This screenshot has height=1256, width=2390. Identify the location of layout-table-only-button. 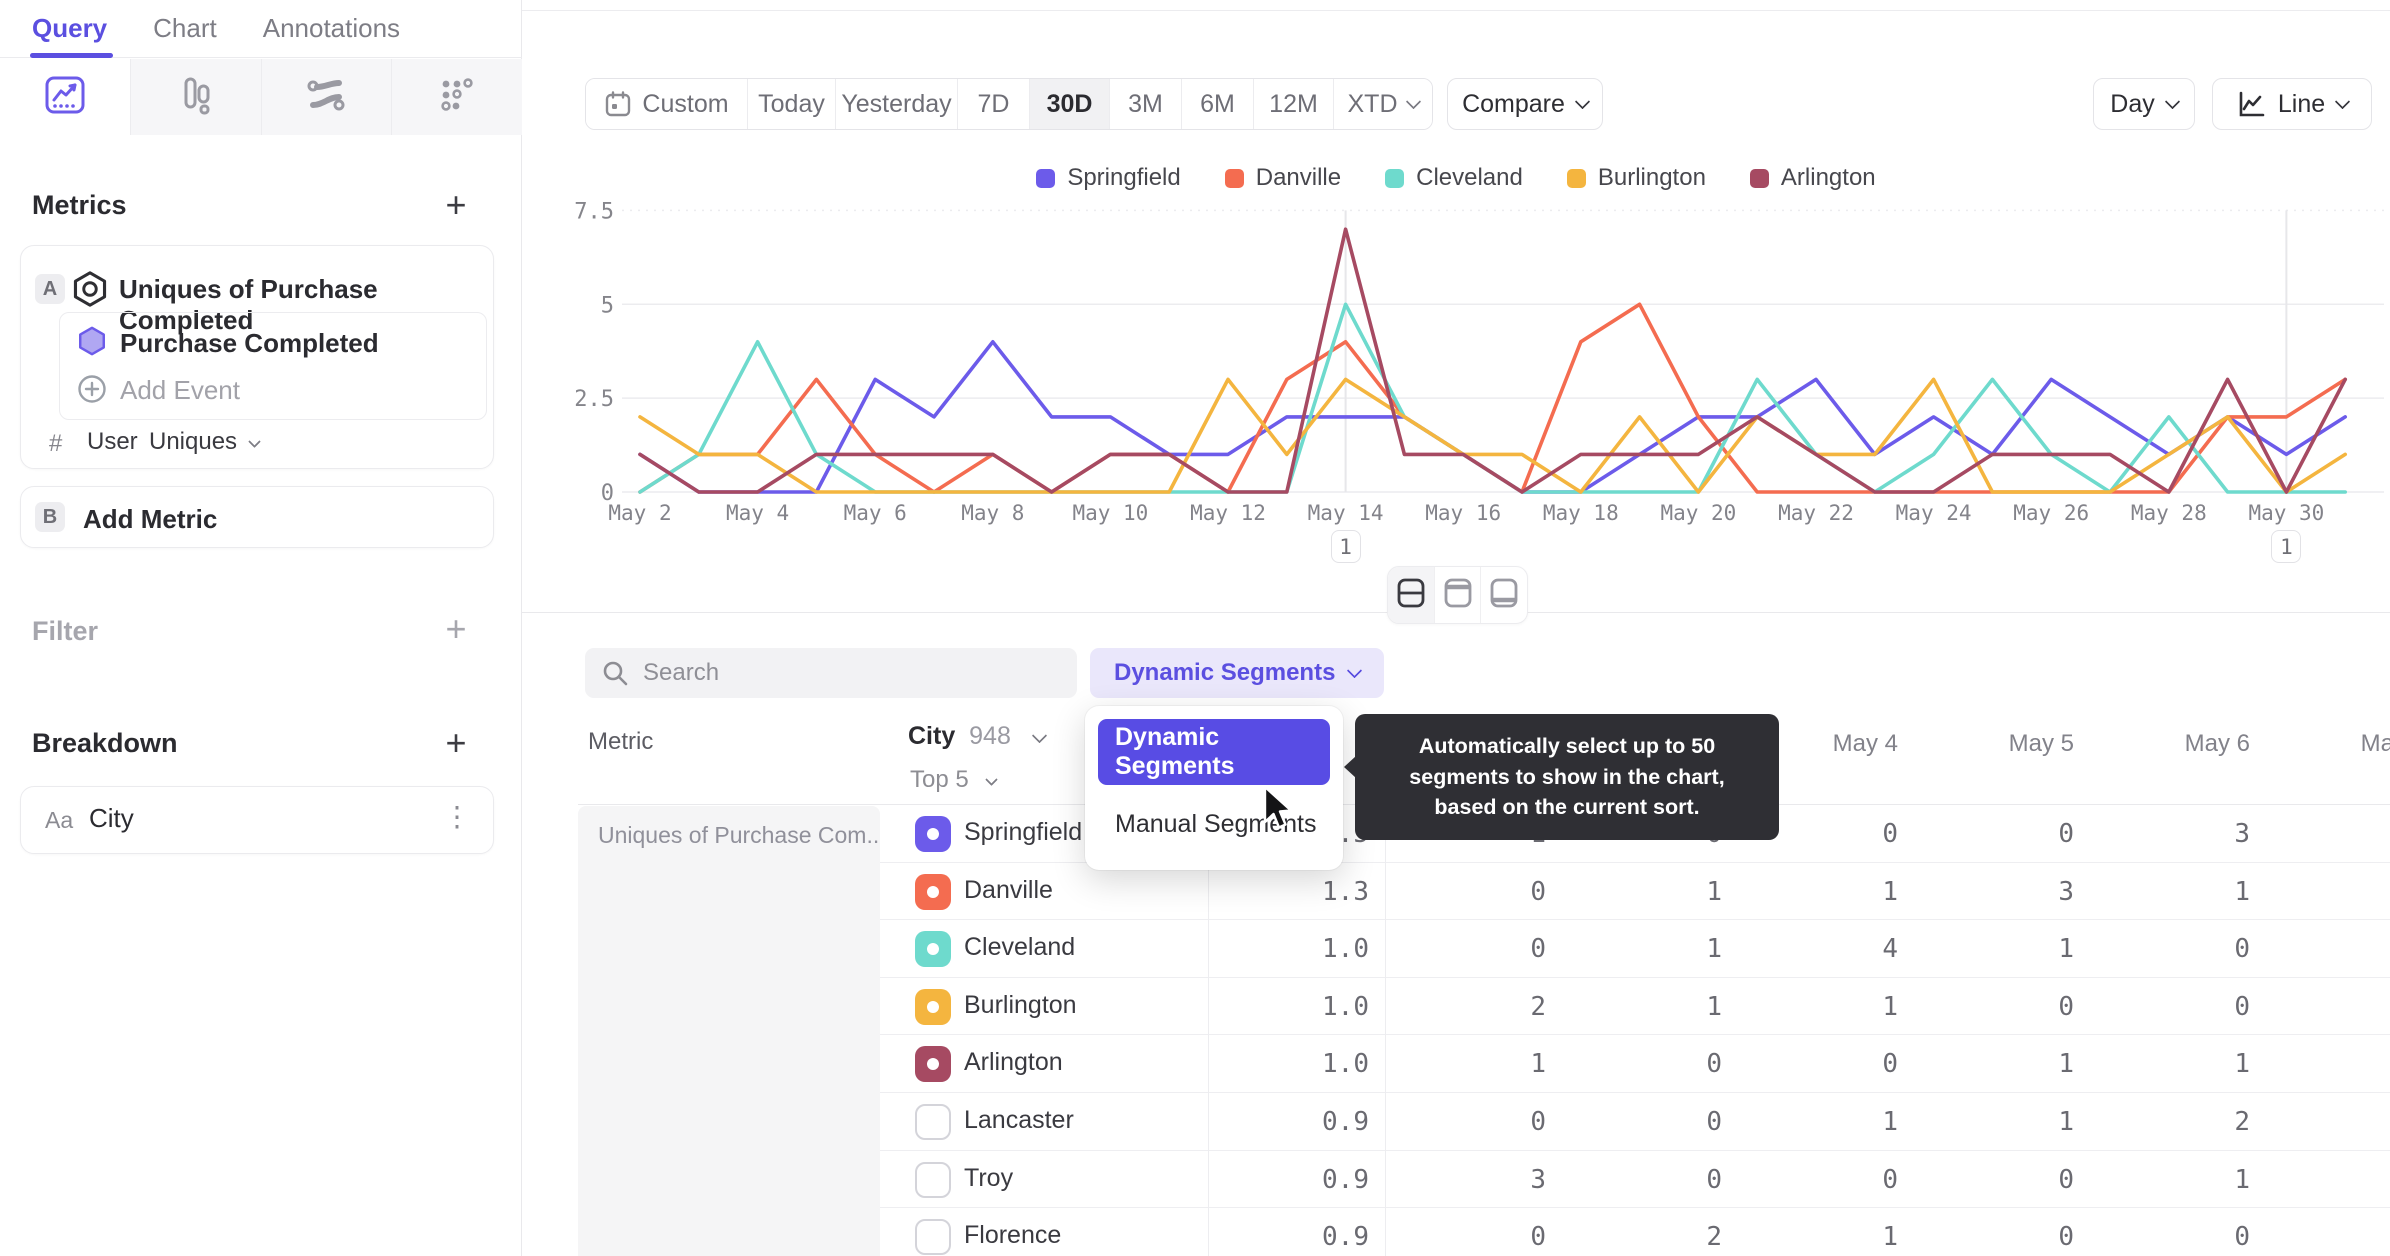
(1504, 595).